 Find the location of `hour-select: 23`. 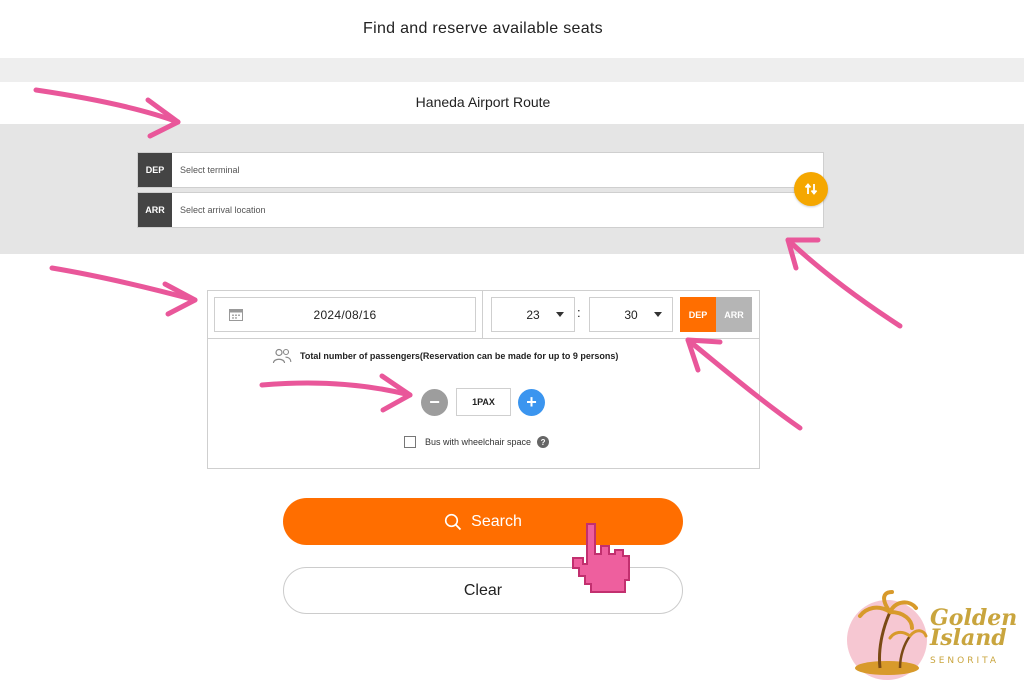

hour-select: 23 is located at coordinates (533, 314).